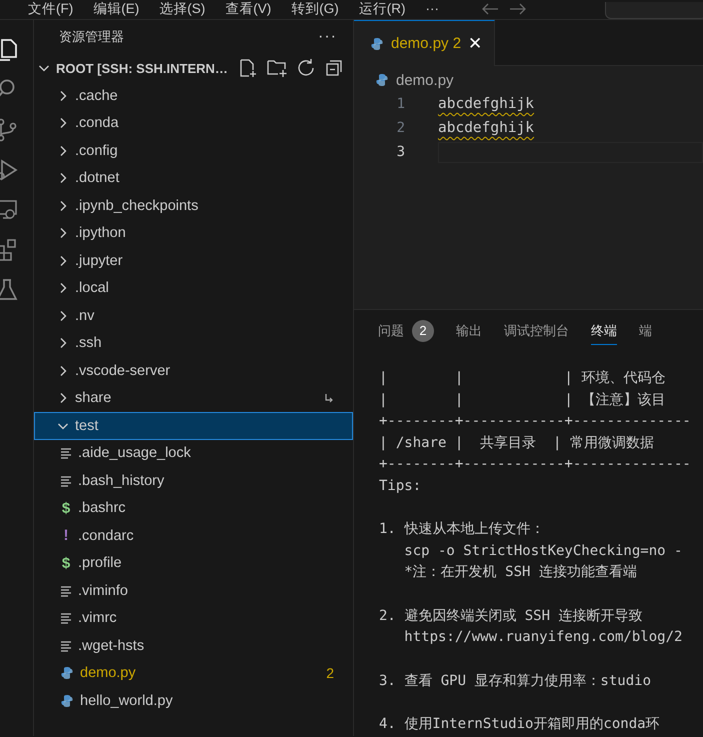  Describe the element at coordinates (520, 572) in the screenshot. I see `terminal-line: *注：在开发机 SSH 连接功能查看端` at that location.